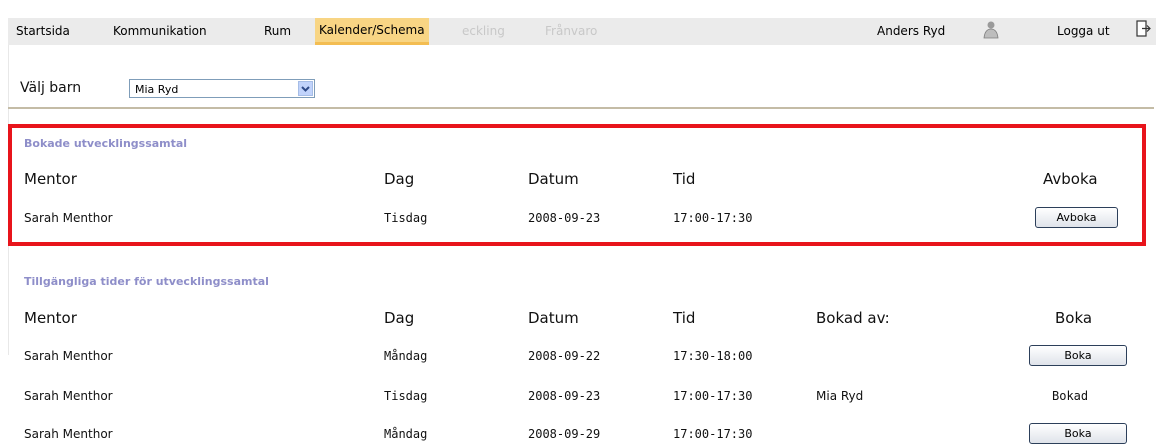  Describe the element at coordinates (853, 318) in the screenshot. I see `available-header-bokad-av: Bokad av:` at that location.